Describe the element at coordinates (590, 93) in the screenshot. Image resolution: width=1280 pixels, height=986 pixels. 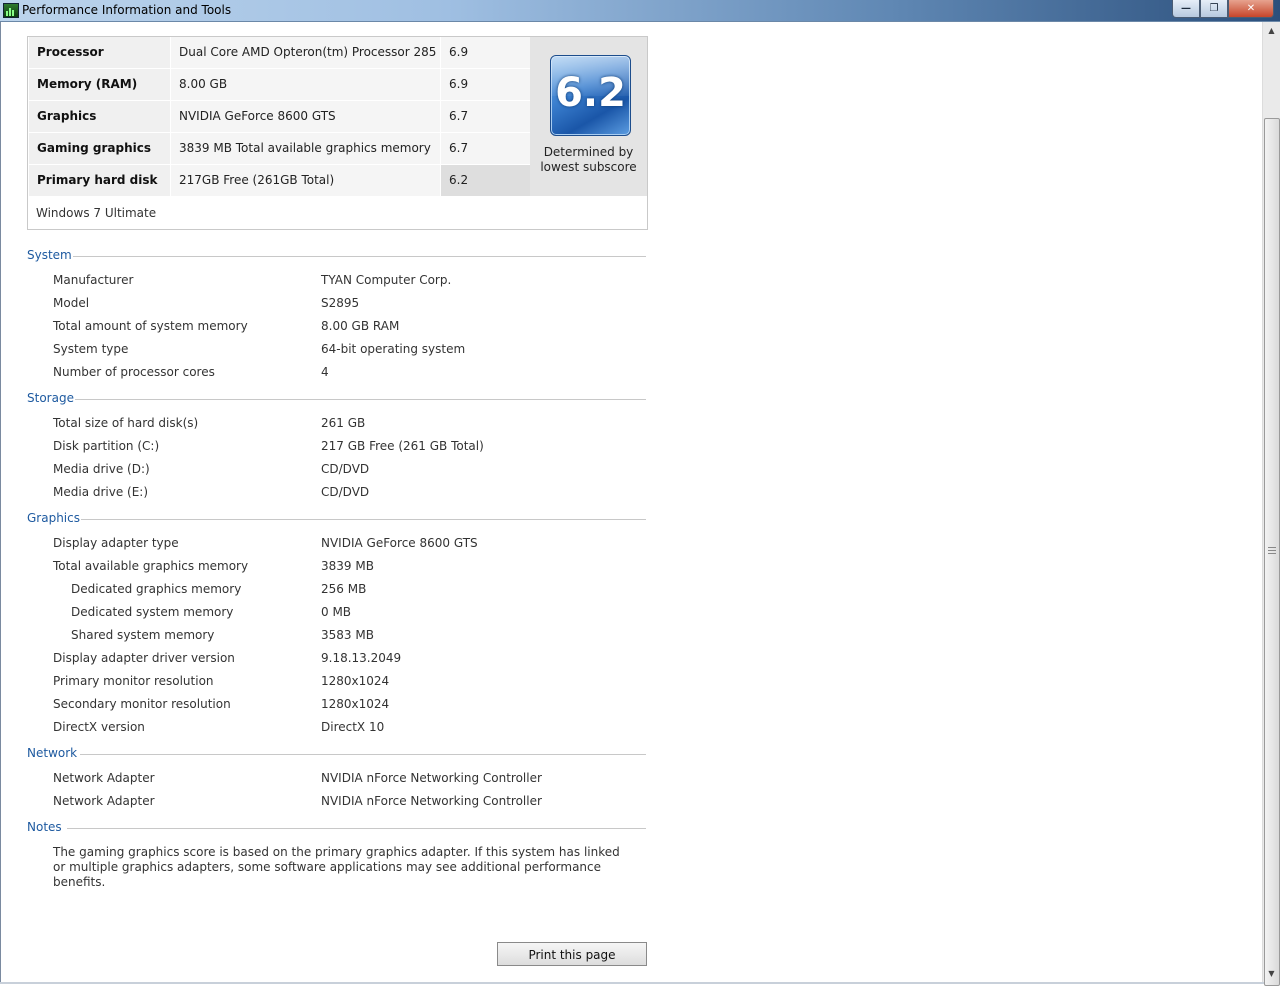
I see `base-score-value: 6.2` at that location.